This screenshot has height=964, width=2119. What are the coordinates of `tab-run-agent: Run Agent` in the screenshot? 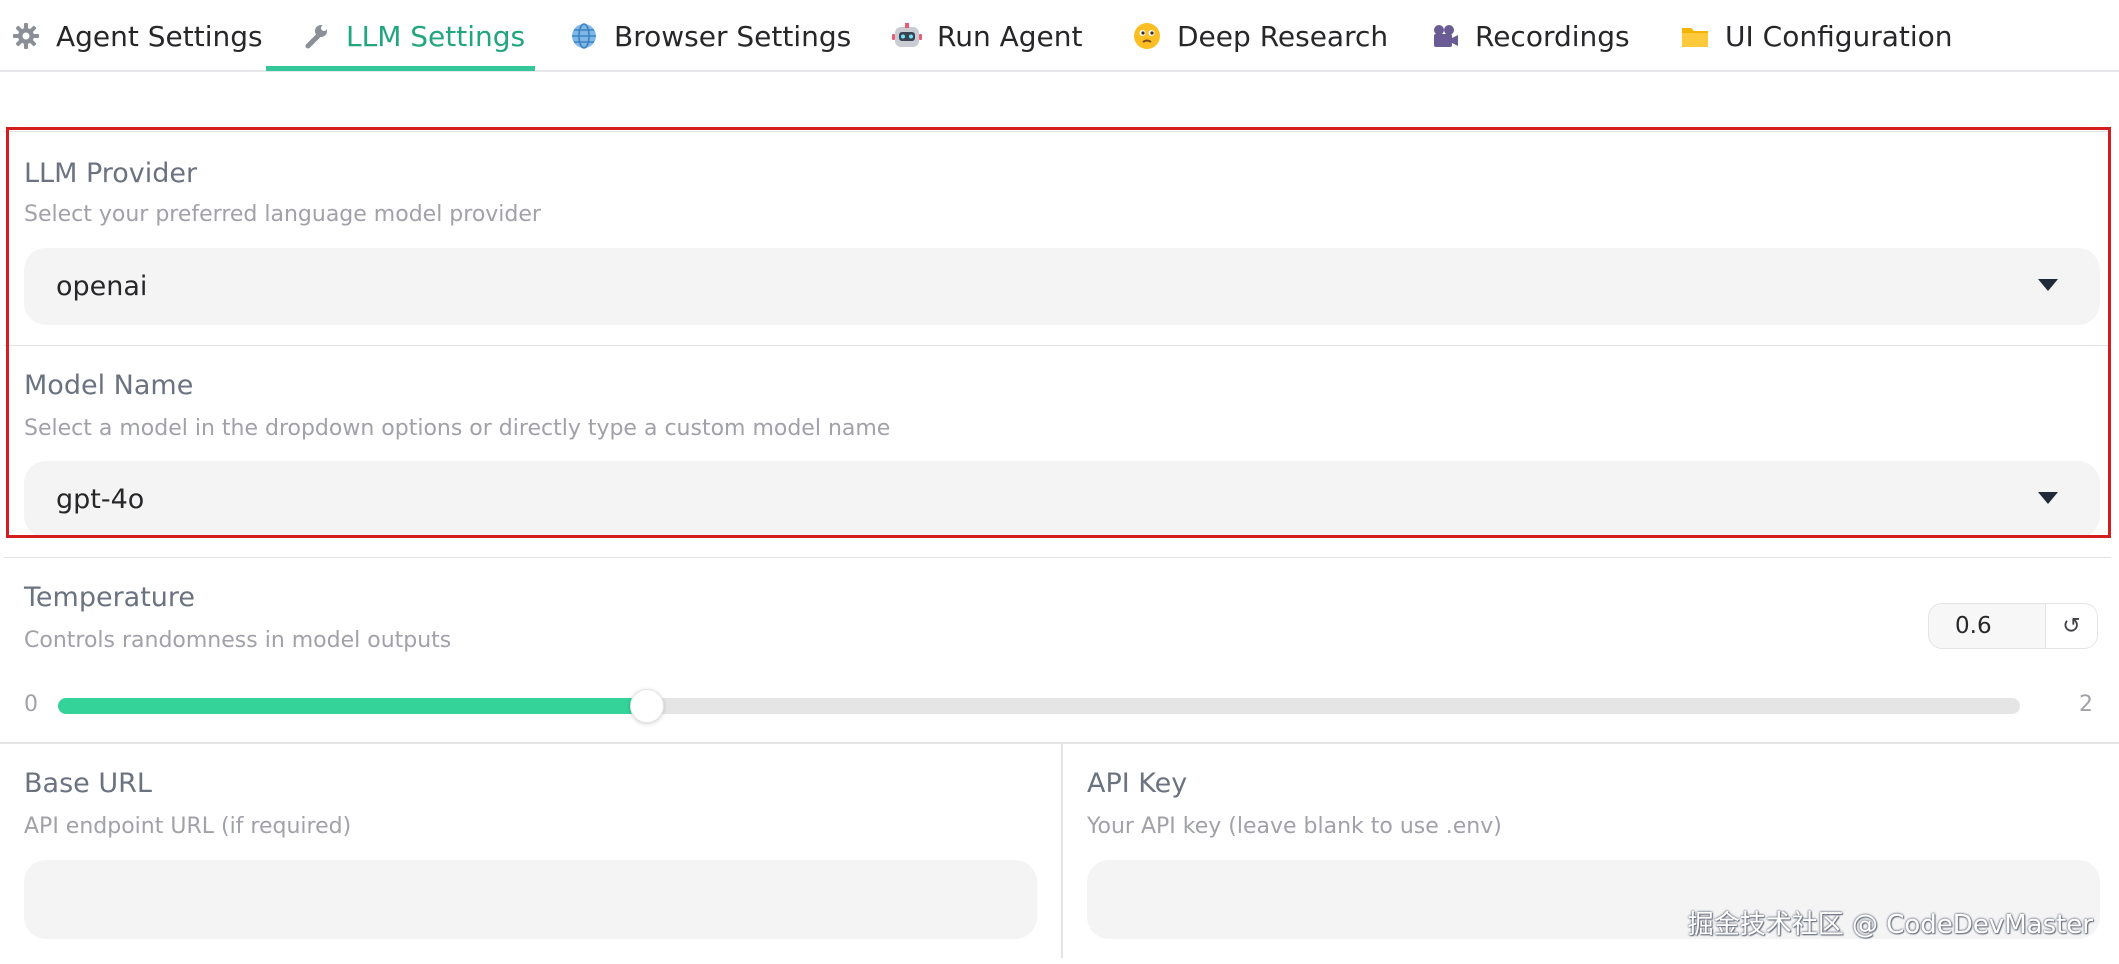 It's located at (986, 36).